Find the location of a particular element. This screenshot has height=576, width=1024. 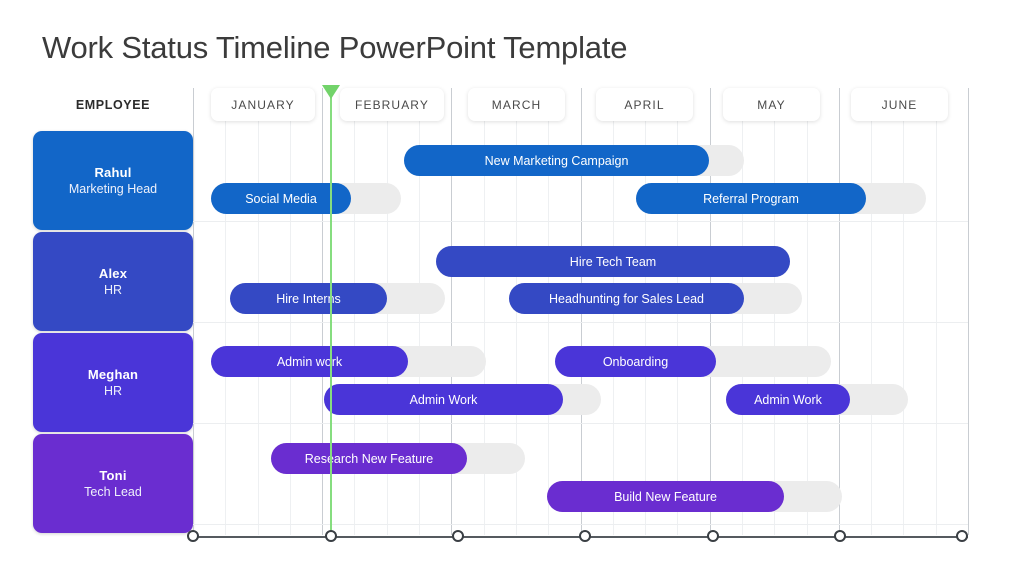

task-bar-label: New Marketing Campaign is located at coordinates (556, 160).